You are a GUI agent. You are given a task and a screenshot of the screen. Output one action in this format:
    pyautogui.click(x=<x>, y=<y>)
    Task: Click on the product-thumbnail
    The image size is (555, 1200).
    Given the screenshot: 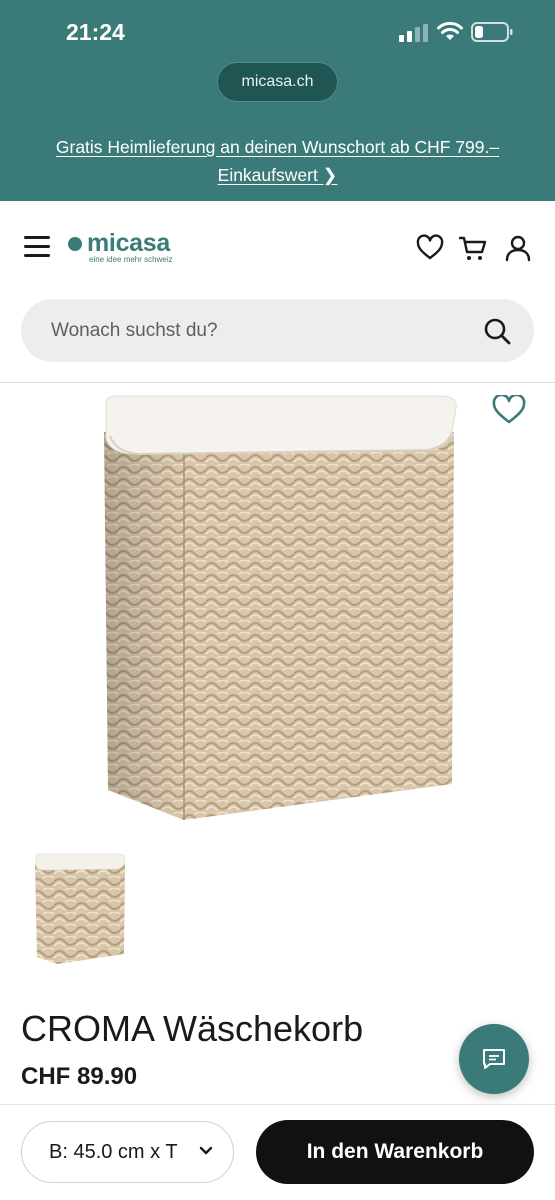 What is the action you would take?
    pyautogui.click(x=79, y=908)
    